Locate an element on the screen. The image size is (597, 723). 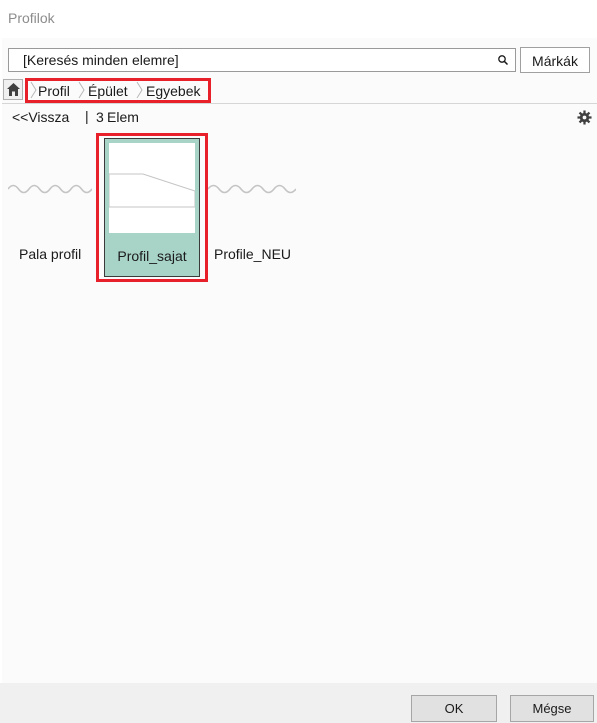
dialog-footer: OK Mégse is located at coordinates (298, 703).